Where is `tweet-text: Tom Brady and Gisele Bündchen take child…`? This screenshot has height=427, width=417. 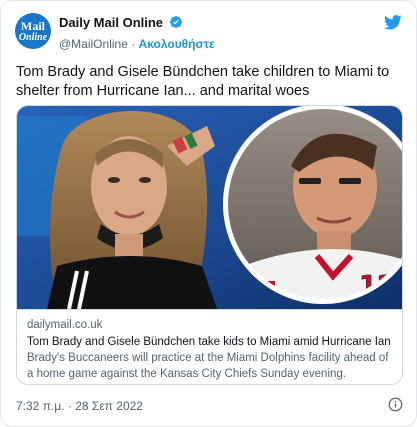 tweet-text: Tom Brady and Gisele Bündchen take child… is located at coordinates (203, 81).